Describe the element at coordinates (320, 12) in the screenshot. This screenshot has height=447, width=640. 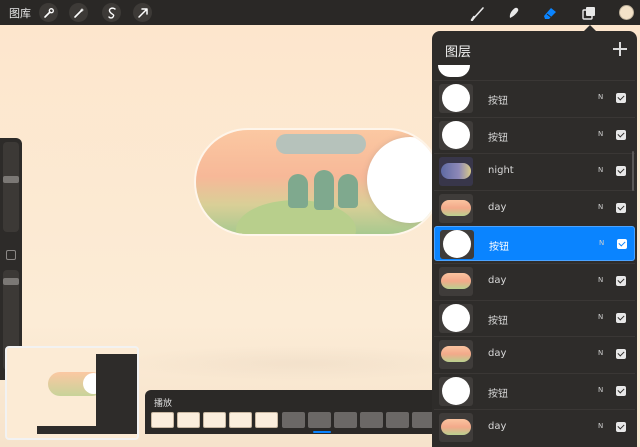
I see `top-toolbar: 图库` at that location.